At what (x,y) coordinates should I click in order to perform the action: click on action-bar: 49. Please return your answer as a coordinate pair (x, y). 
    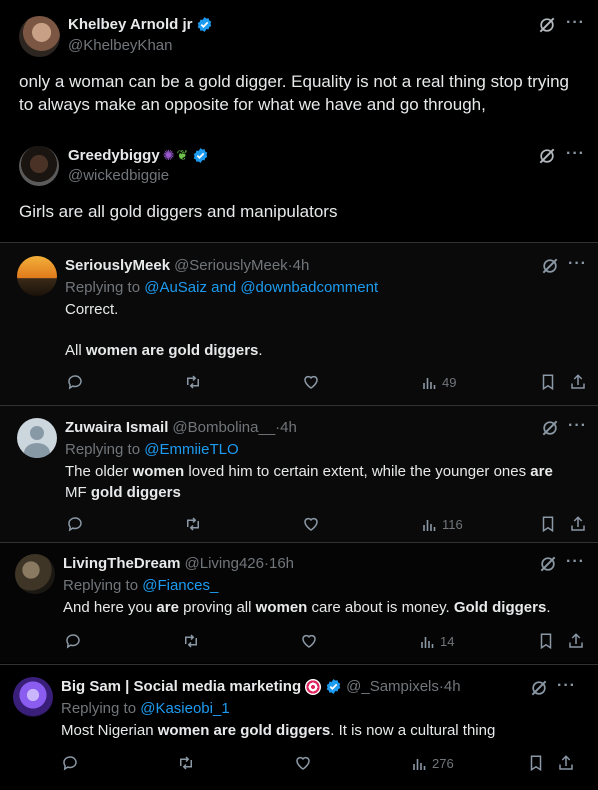
    Looking at the image, I should click on (299, 384).